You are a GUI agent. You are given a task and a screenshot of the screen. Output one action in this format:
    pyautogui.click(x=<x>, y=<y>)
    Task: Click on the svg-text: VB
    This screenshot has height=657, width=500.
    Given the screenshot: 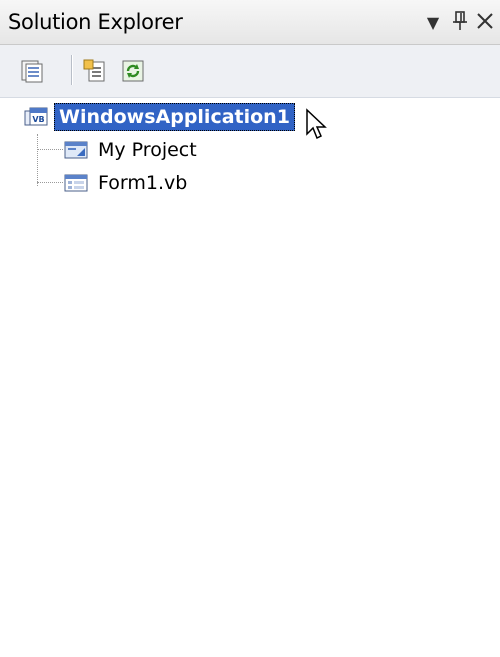 What is the action you would take?
    pyautogui.click(x=38, y=119)
    